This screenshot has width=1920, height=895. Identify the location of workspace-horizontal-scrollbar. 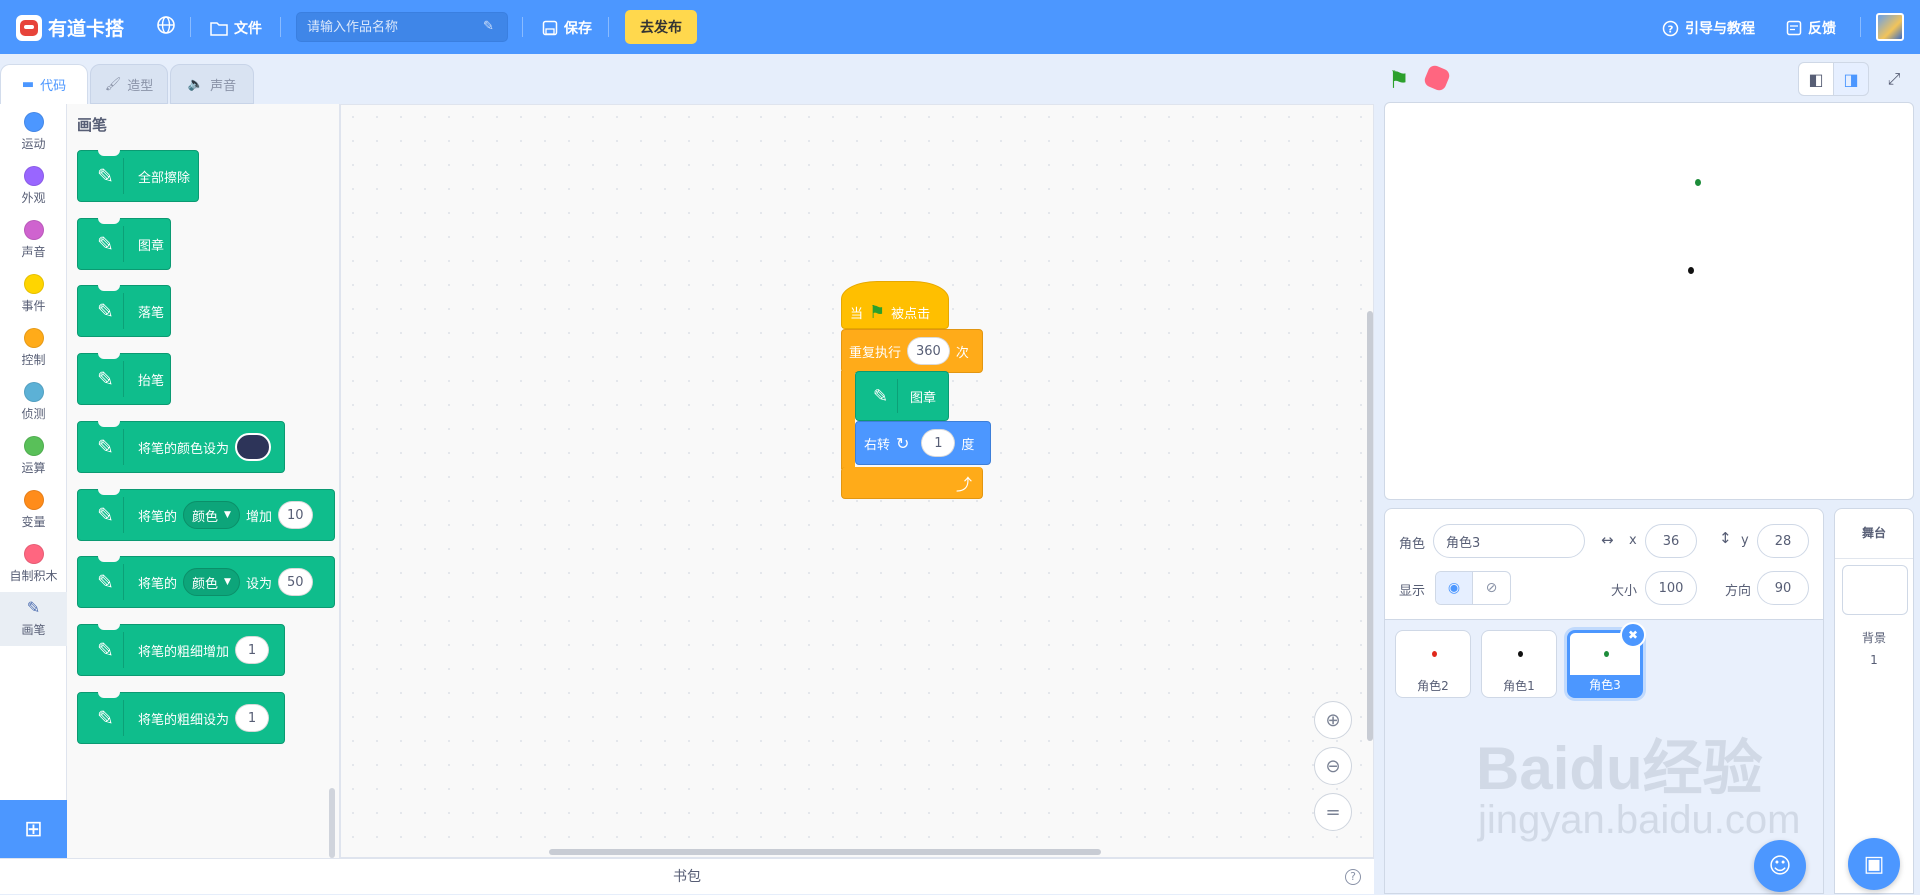
(825, 852).